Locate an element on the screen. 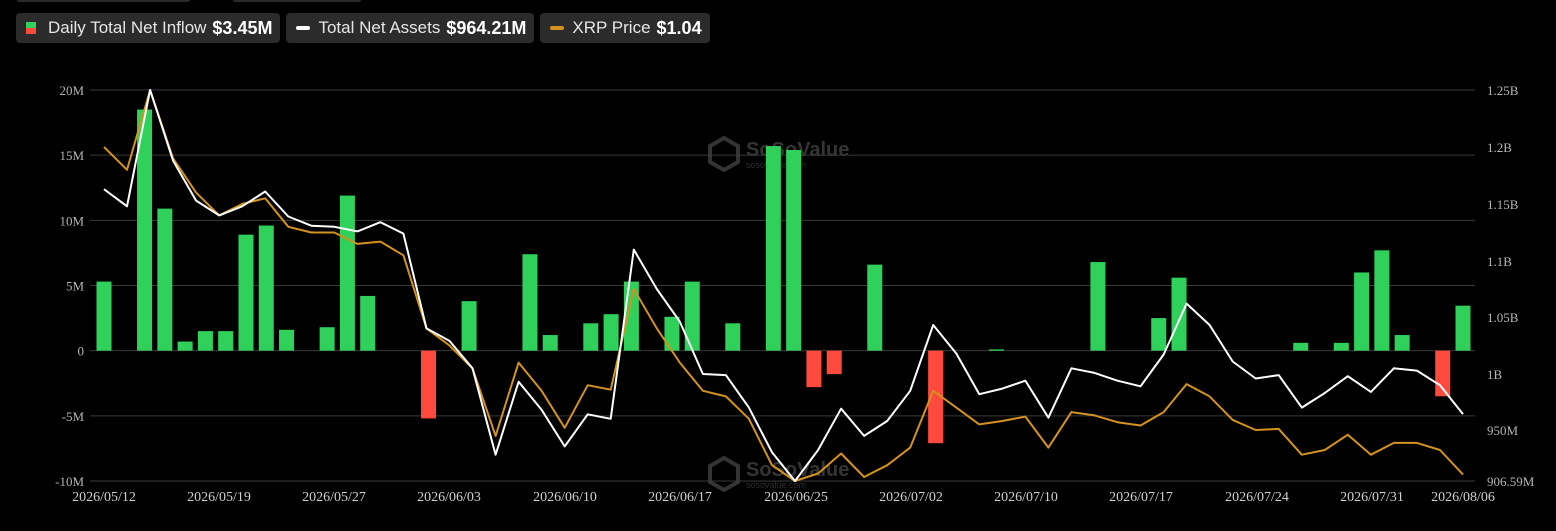 The image size is (1556, 531). x-tick-label: 2026/05/27 is located at coordinates (334, 497).